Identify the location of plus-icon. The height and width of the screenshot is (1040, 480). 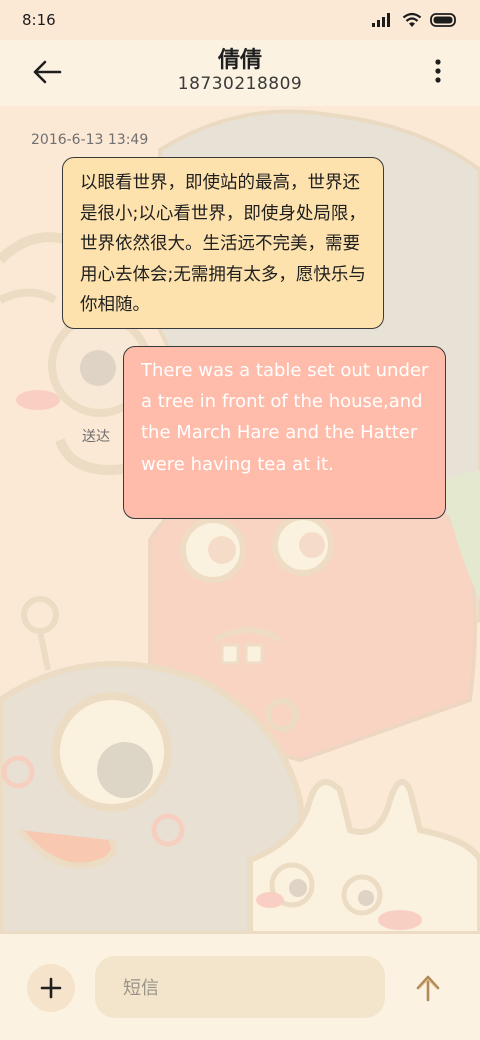
(51, 988).